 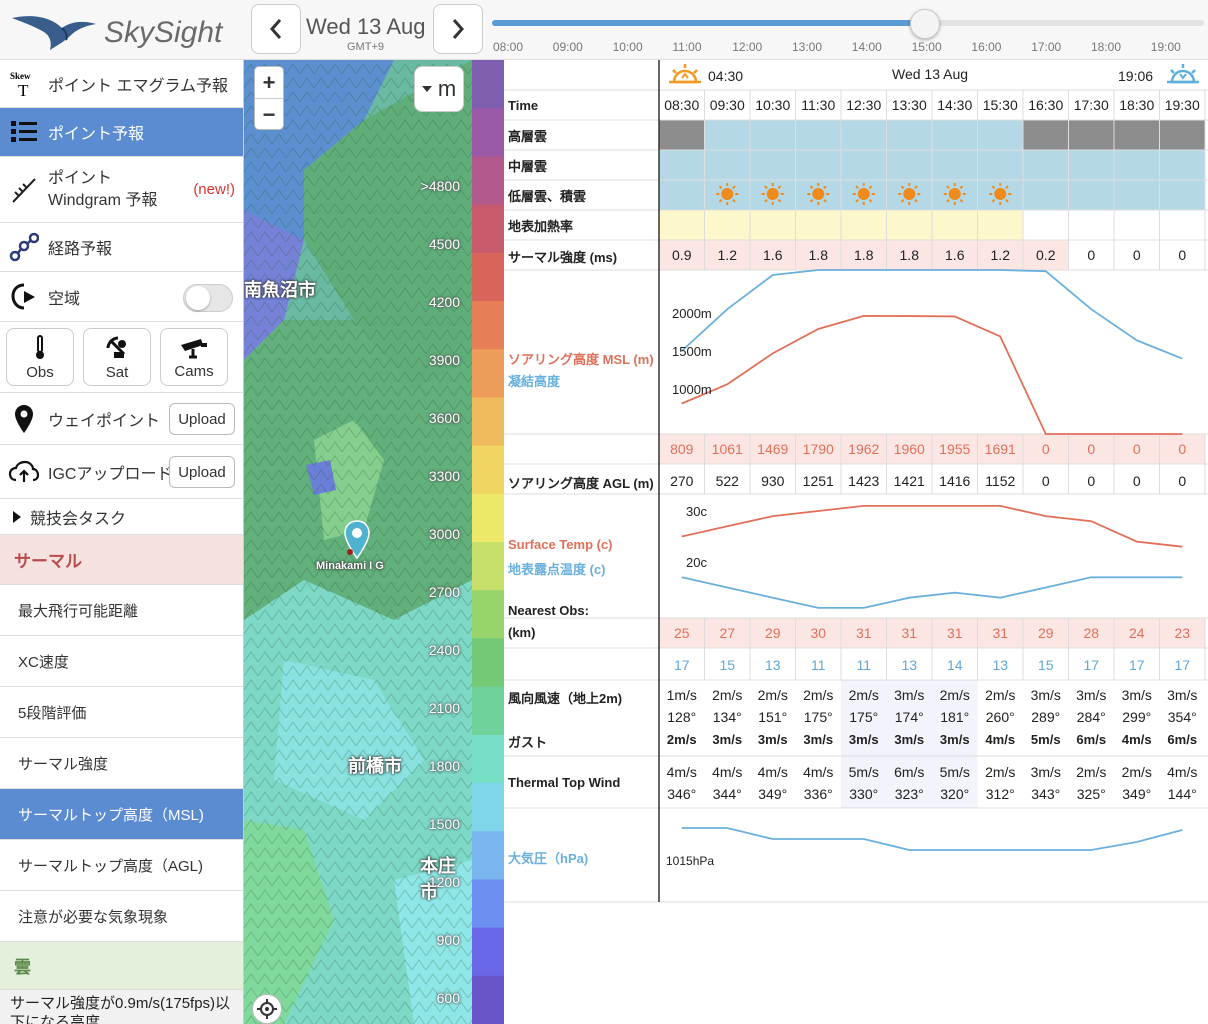 I want to click on eagle-logo-icon, so click(x=54, y=33).